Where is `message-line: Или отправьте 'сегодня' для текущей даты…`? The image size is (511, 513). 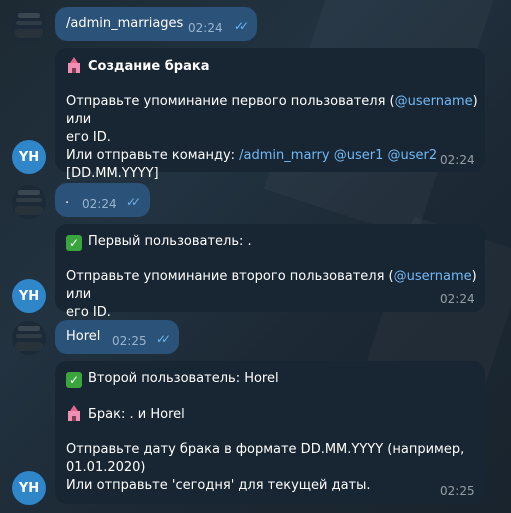 message-line: Или отправьте 'сегодня' для текущей даты… is located at coordinates (218, 485).